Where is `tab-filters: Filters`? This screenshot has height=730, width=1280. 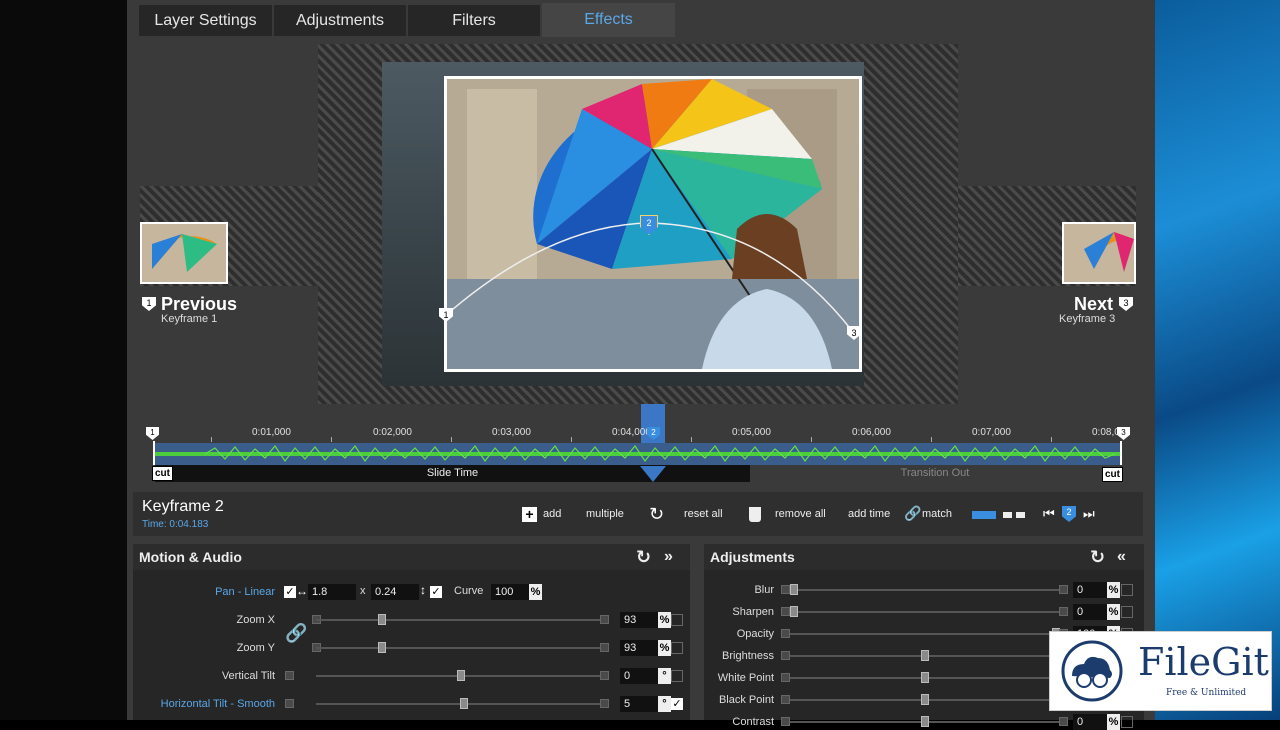 tab-filters: Filters is located at coordinates (474, 20).